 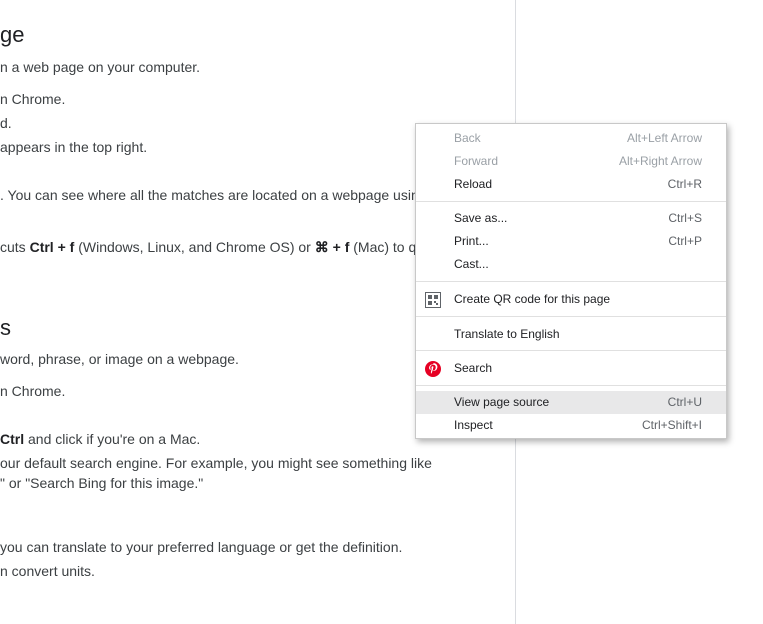 I want to click on menu-item-forward: Forward Alt+Right Arrow, so click(x=571, y=161).